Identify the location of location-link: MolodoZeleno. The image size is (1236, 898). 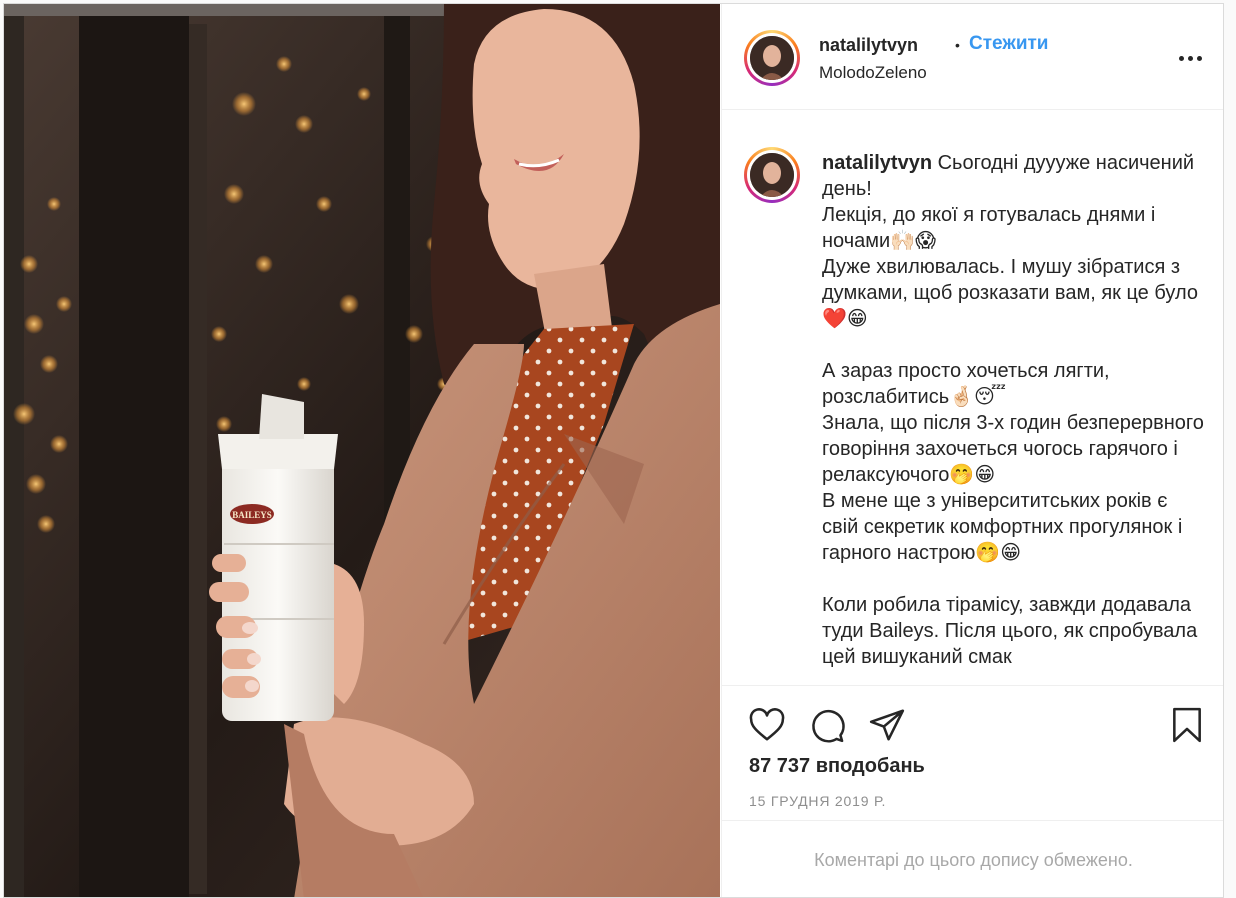
(873, 73).